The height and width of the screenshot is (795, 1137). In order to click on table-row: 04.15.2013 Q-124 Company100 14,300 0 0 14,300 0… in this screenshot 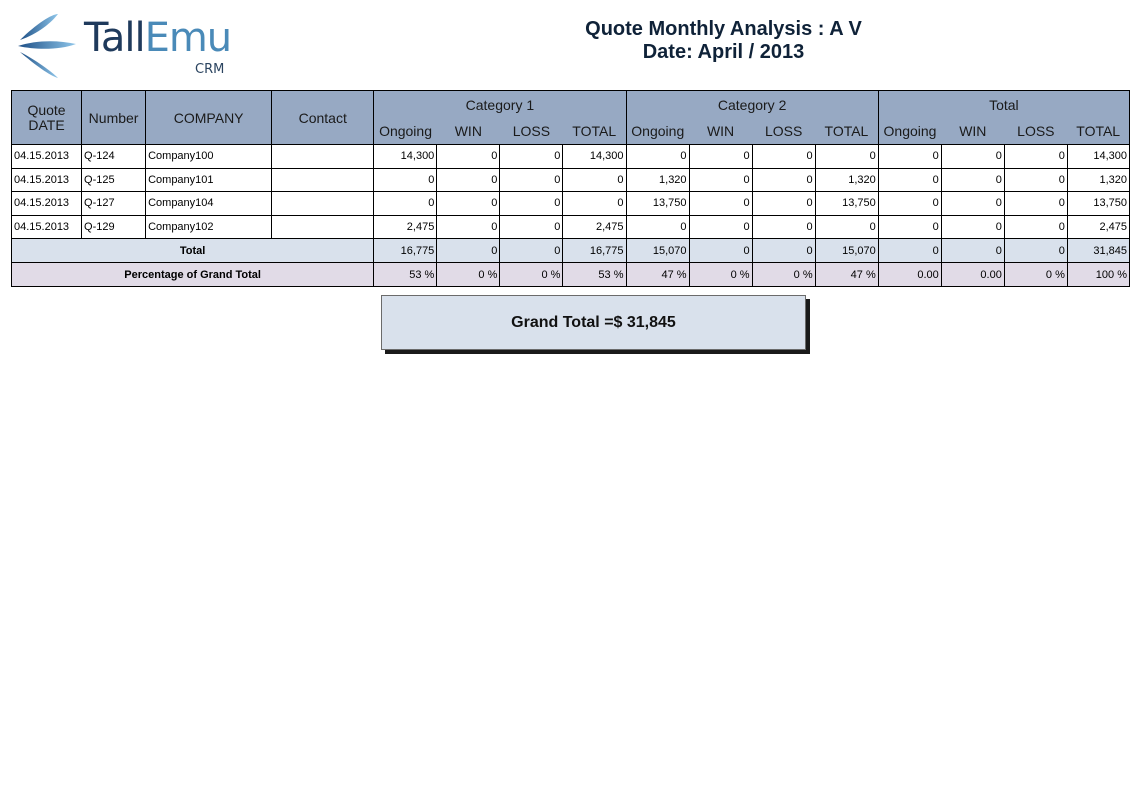, I will do `click(570, 156)`.